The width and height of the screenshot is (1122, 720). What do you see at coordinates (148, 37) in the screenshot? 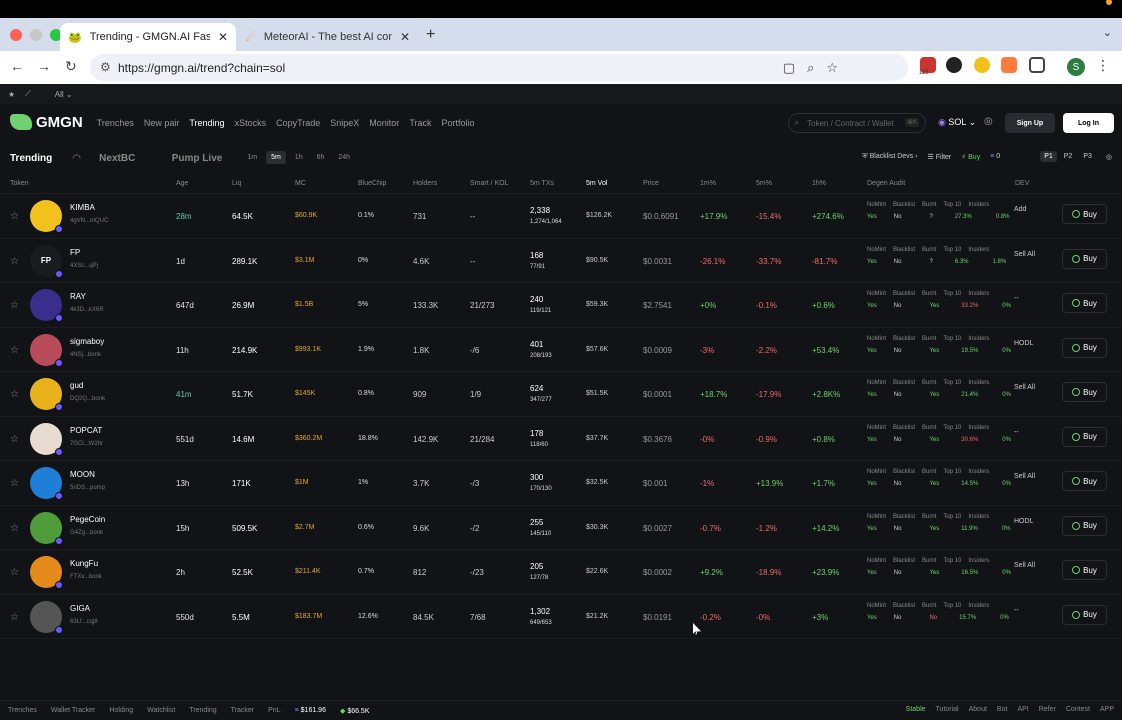
I see `tab-gmgn: 🐸 Trending - GMGN.AI Fast Trac ✕` at bounding box center [148, 37].